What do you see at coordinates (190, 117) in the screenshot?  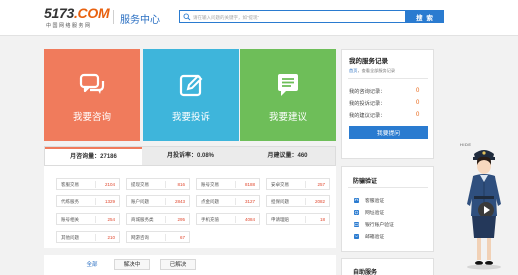 I see `complain-tile-label: 我要投诉` at bounding box center [190, 117].